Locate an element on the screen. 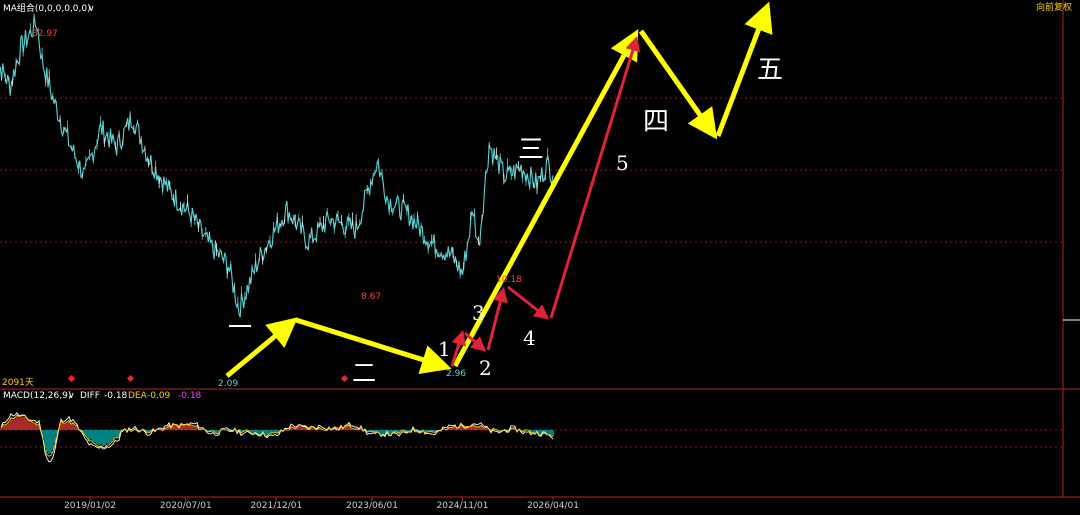  subwave-label-4: 4 is located at coordinates (529, 338).